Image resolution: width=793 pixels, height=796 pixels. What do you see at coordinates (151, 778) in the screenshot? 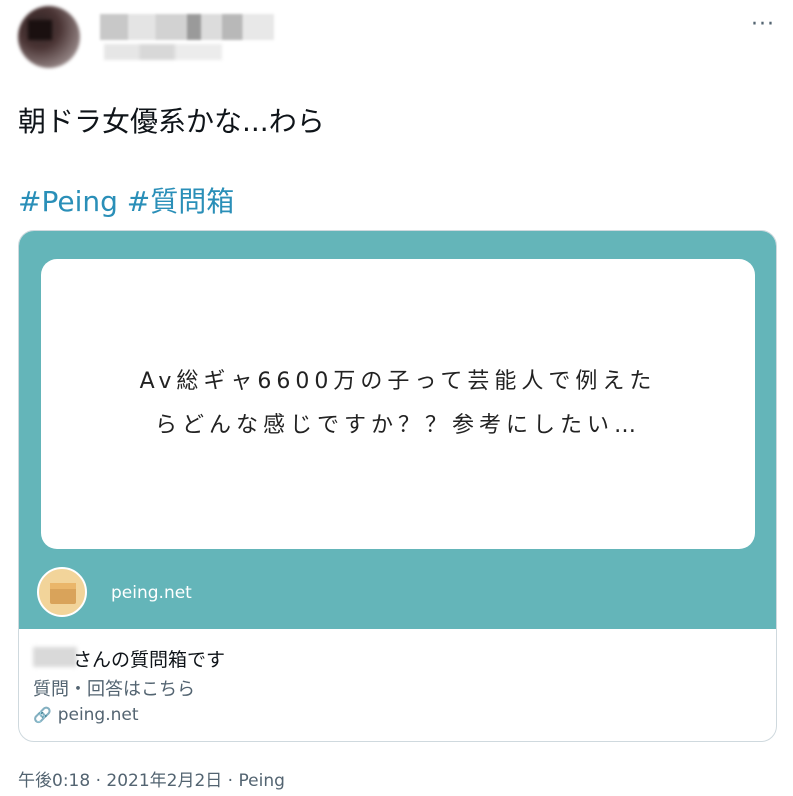
I see `tweet-timestamp: 午後0:18 · 2021年2月2日 · Peing` at bounding box center [151, 778].